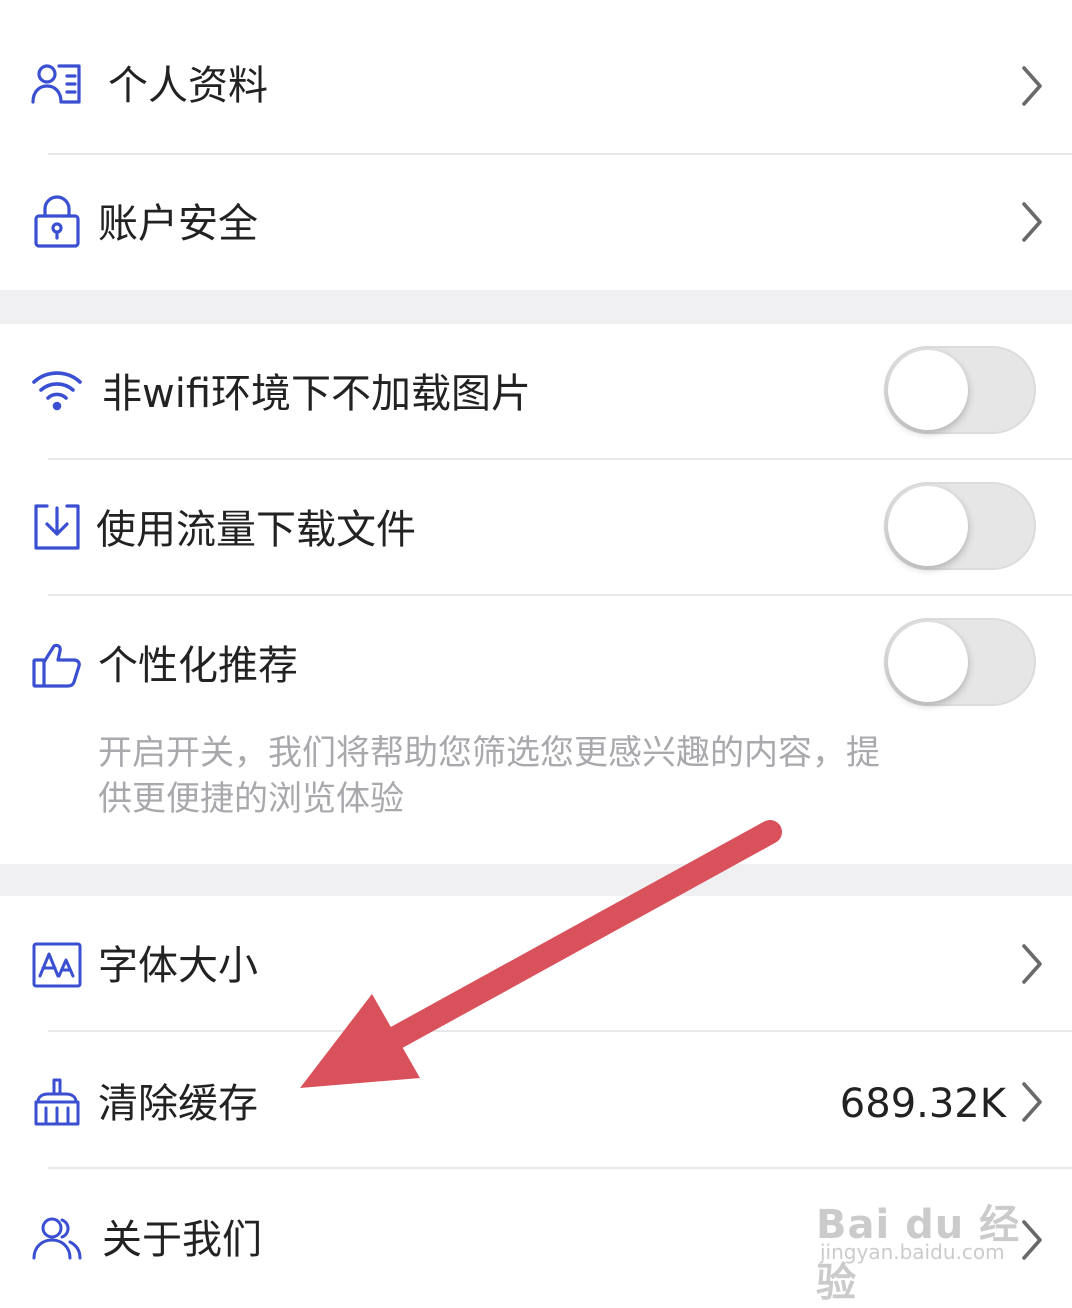  Describe the element at coordinates (57, 85) in the screenshot. I see `profile-card-icon` at that location.